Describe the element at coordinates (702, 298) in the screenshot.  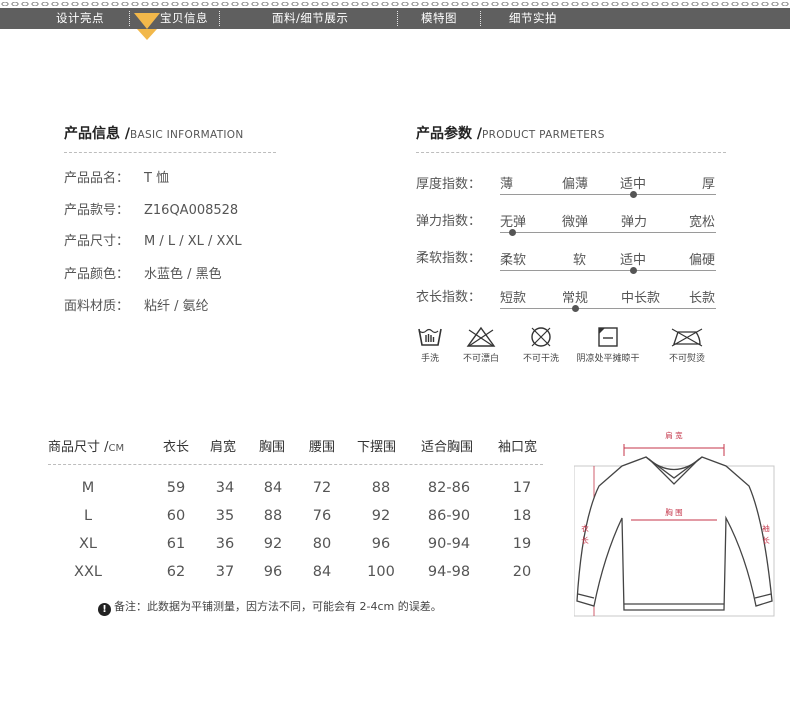
I see `param-option: 长款` at that location.